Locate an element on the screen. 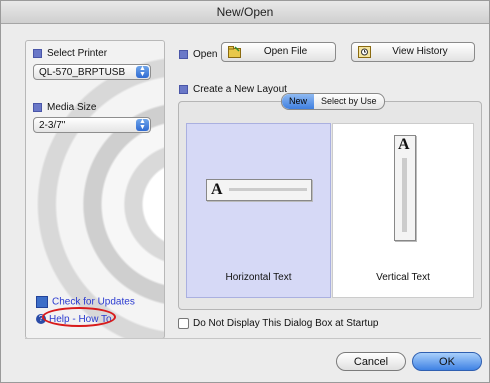 Image resolution: width=490 pixels, height=383 pixels. media-size-label: Media Size is located at coordinates (72, 107).